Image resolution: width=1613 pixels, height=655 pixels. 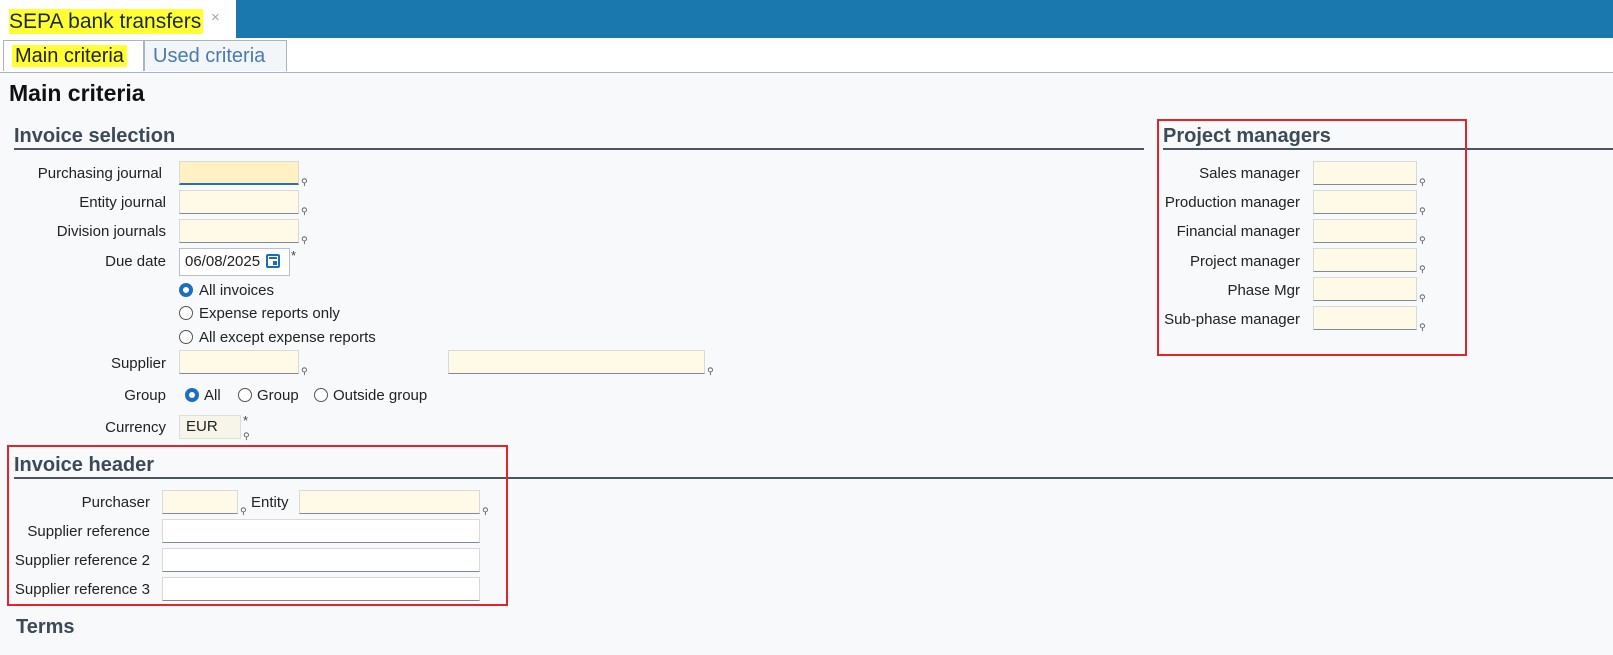 I want to click on radio-group-group, so click(x=245, y=395).